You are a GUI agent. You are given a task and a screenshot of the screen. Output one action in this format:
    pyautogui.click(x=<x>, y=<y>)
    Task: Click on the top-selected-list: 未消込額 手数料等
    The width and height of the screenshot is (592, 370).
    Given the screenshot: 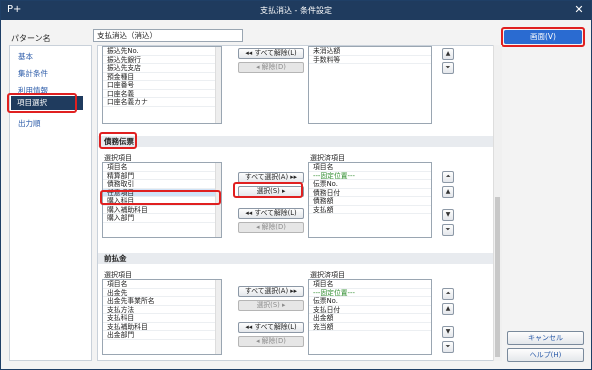 What is the action you would take?
    pyautogui.click(x=370, y=85)
    